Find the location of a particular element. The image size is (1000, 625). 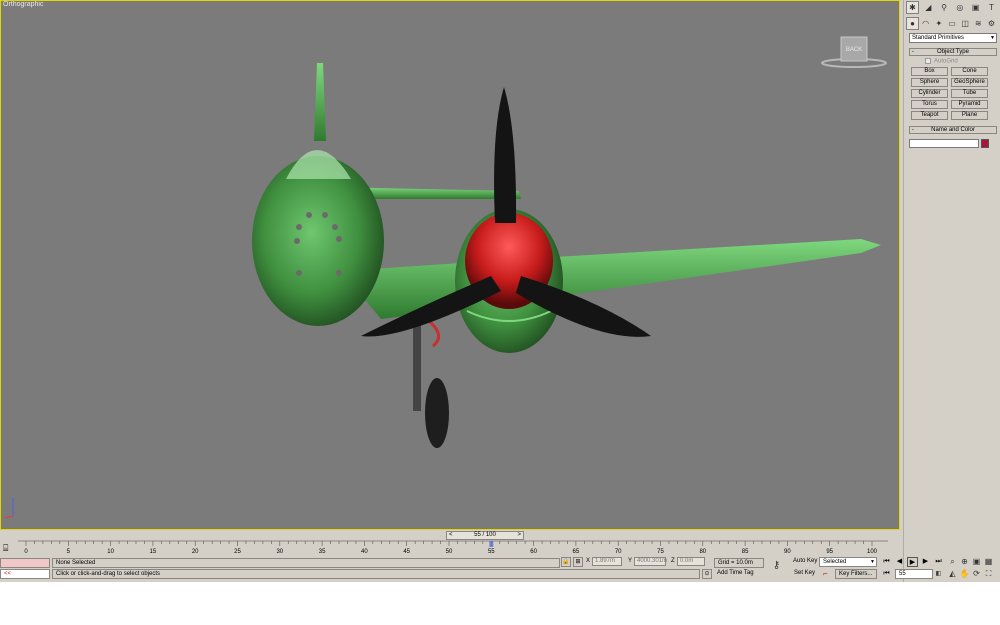

cone-button: Cone is located at coordinates (969, 71).